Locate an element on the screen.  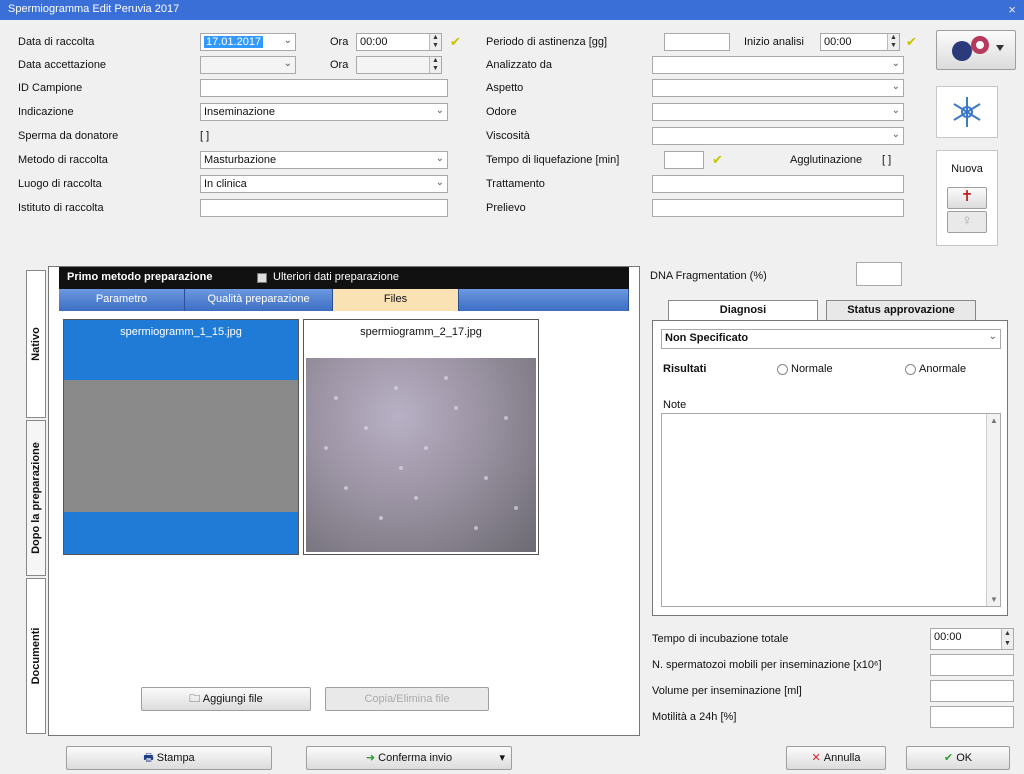
tempo-incubazione-field: 00:00 ▲ ▼ is located at coordinates (972, 639).